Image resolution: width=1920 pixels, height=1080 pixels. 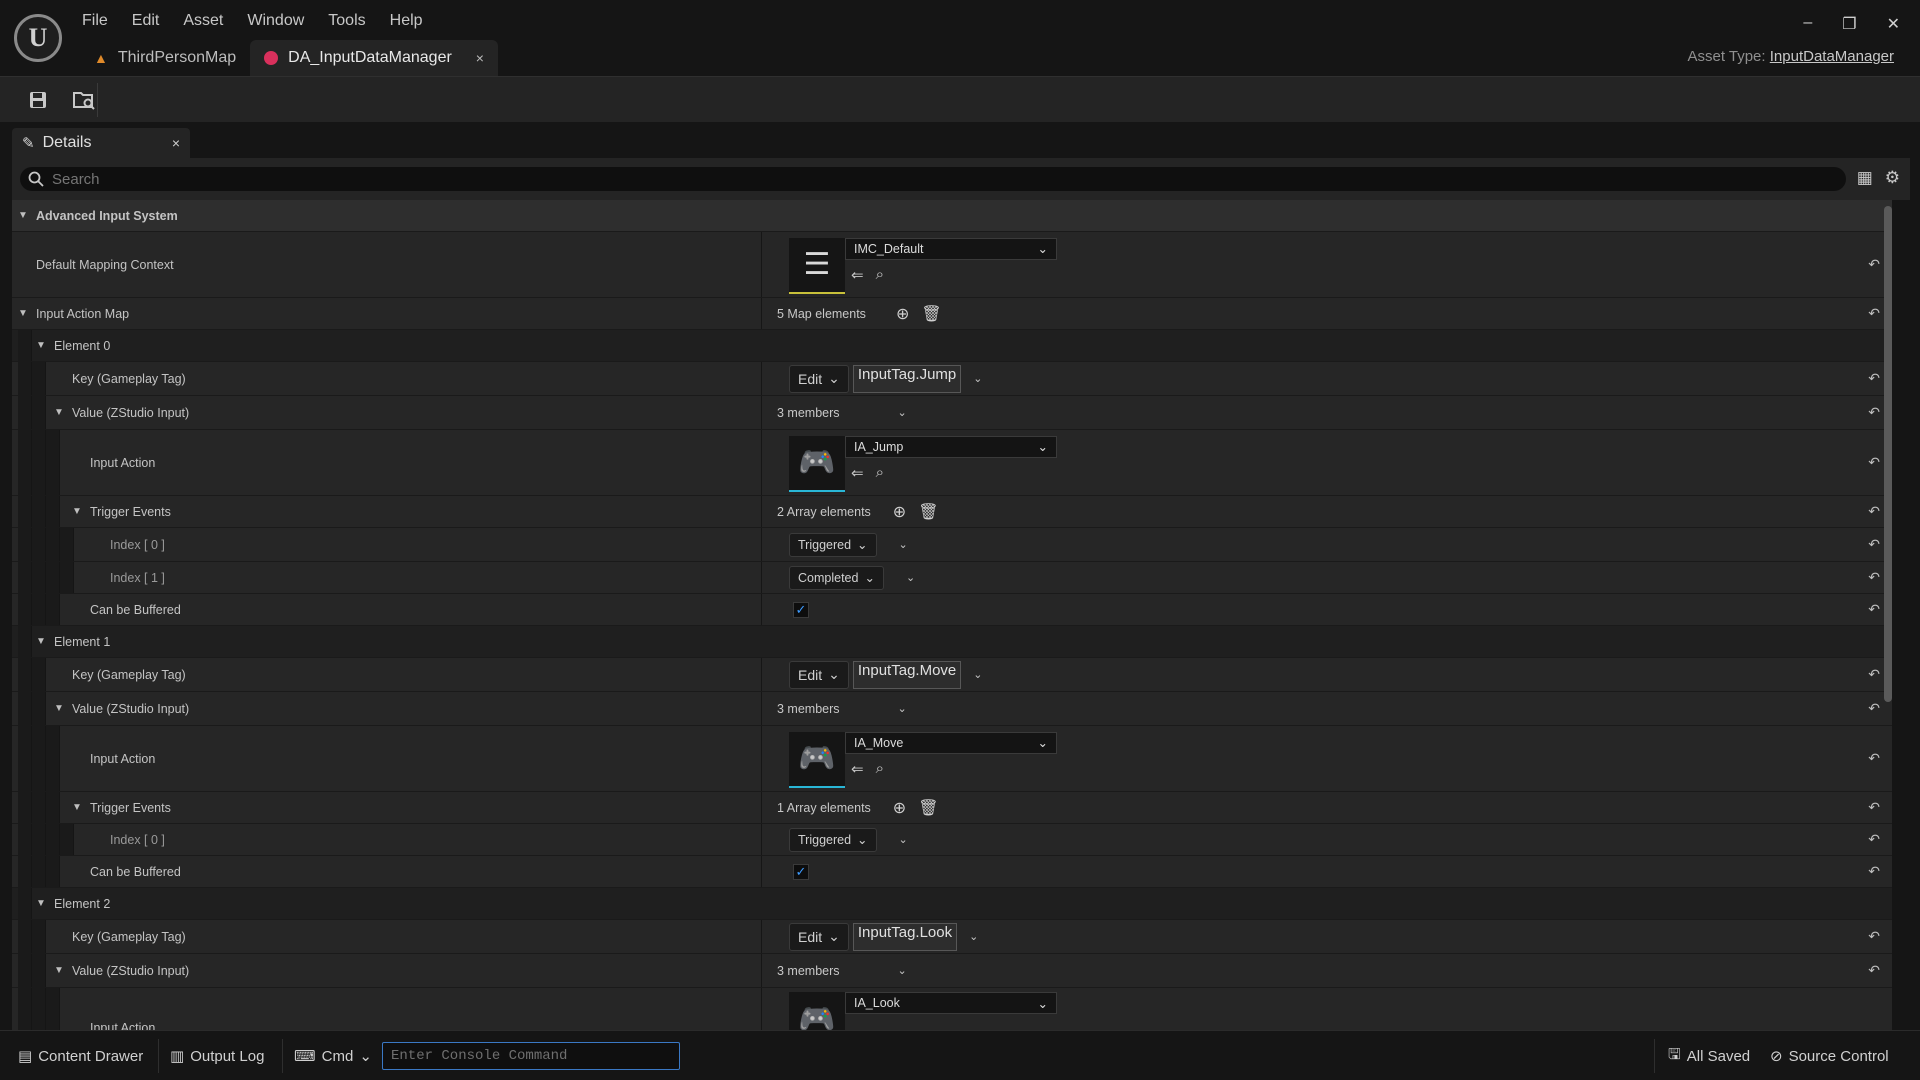 What do you see at coordinates (1709, 1056) in the screenshot?
I see `all-saved-button: 🖫 All Saved` at bounding box center [1709, 1056].